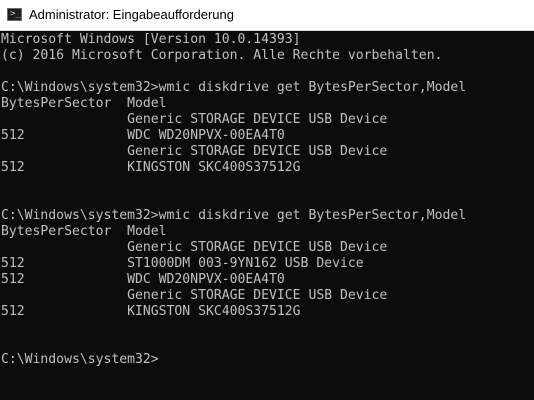 This screenshot has height=400, width=534. What do you see at coordinates (182, 263) in the screenshot?
I see `console-line: 512 ST1000DM 003-9YN162 USB Device` at bounding box center [182, 263].